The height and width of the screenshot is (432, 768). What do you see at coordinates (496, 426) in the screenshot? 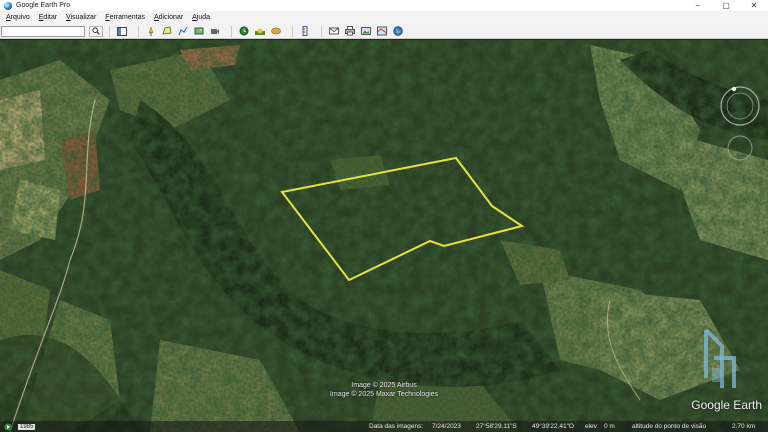
I see `latitude-value: 27°58'29.11"S` at bounding box center [496, 426].